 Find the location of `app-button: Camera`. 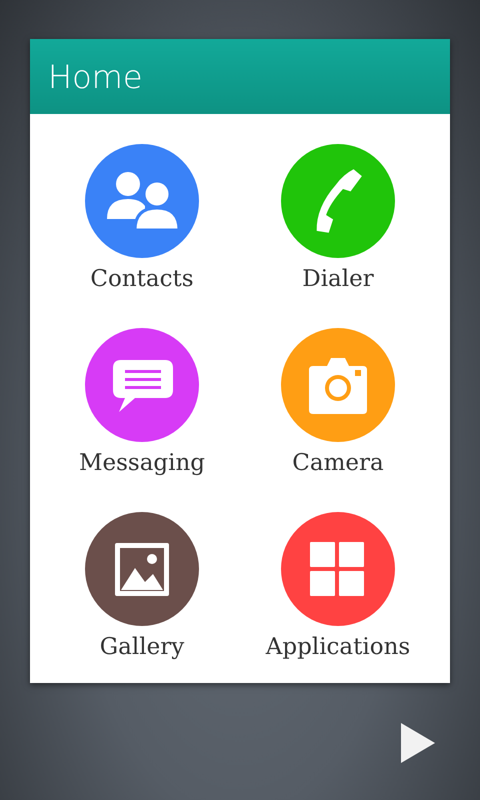

app-button: Camera is located at coordinates (338, 403).